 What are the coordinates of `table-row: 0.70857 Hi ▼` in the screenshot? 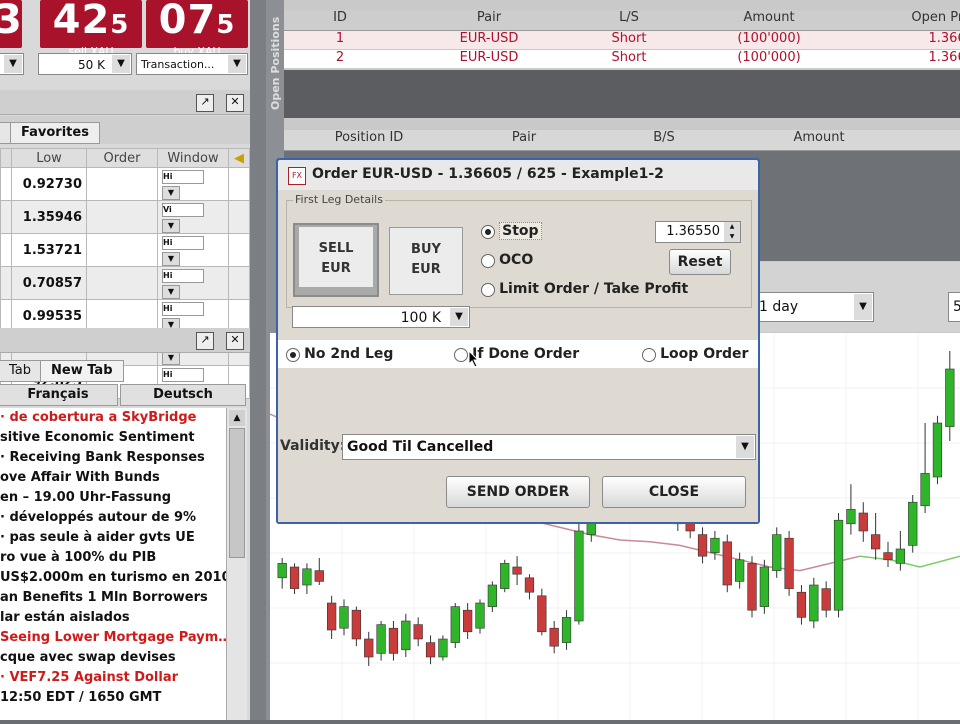 It's located at (125, 283).